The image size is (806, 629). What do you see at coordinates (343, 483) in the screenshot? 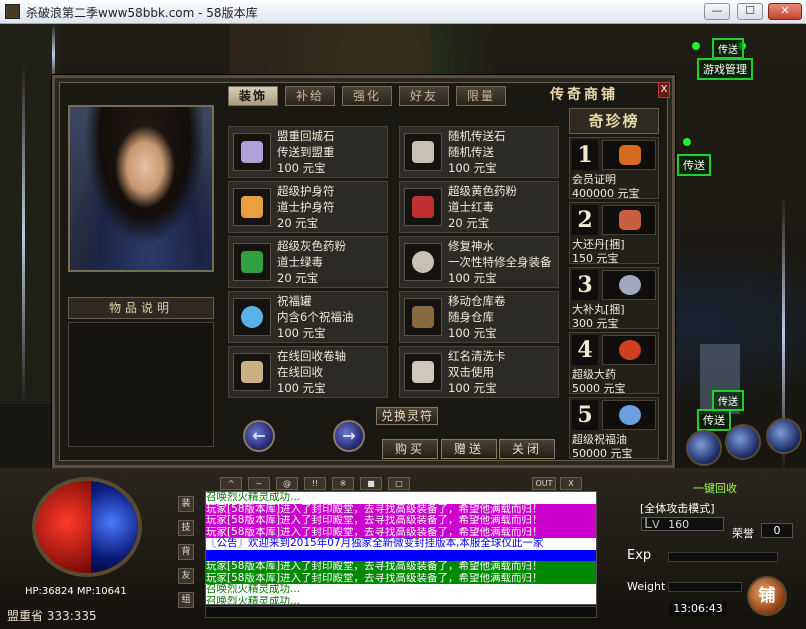
I see `chat-filter-icon: ※` at bounding box center [343, 483].